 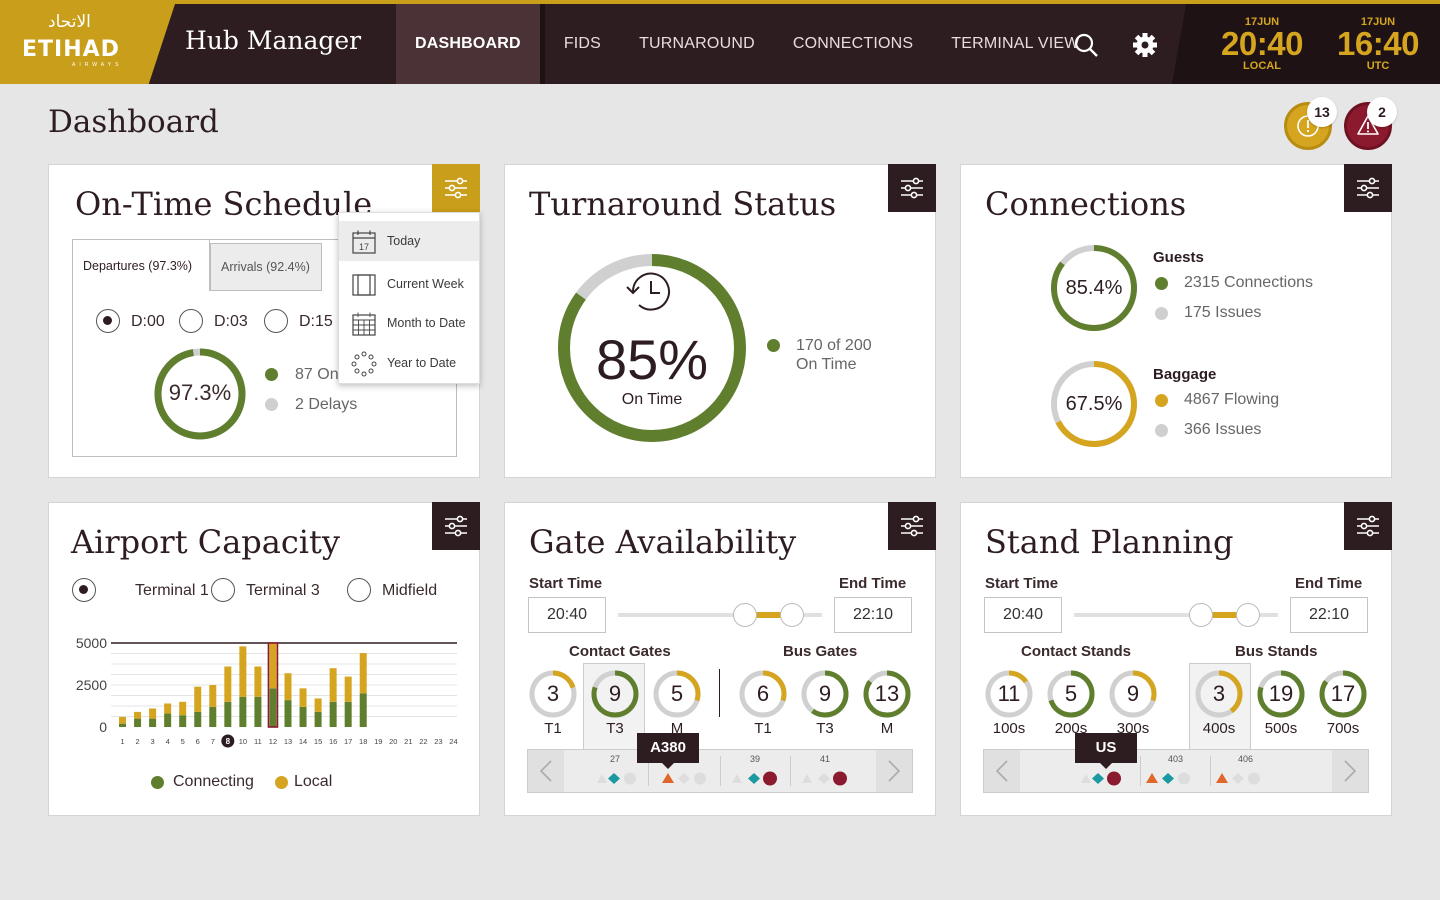 What do you see at coordinates (205, 542) in the screenshot?
I see `capacity-title: Airport Capacity` at bounding box center [205, 542].